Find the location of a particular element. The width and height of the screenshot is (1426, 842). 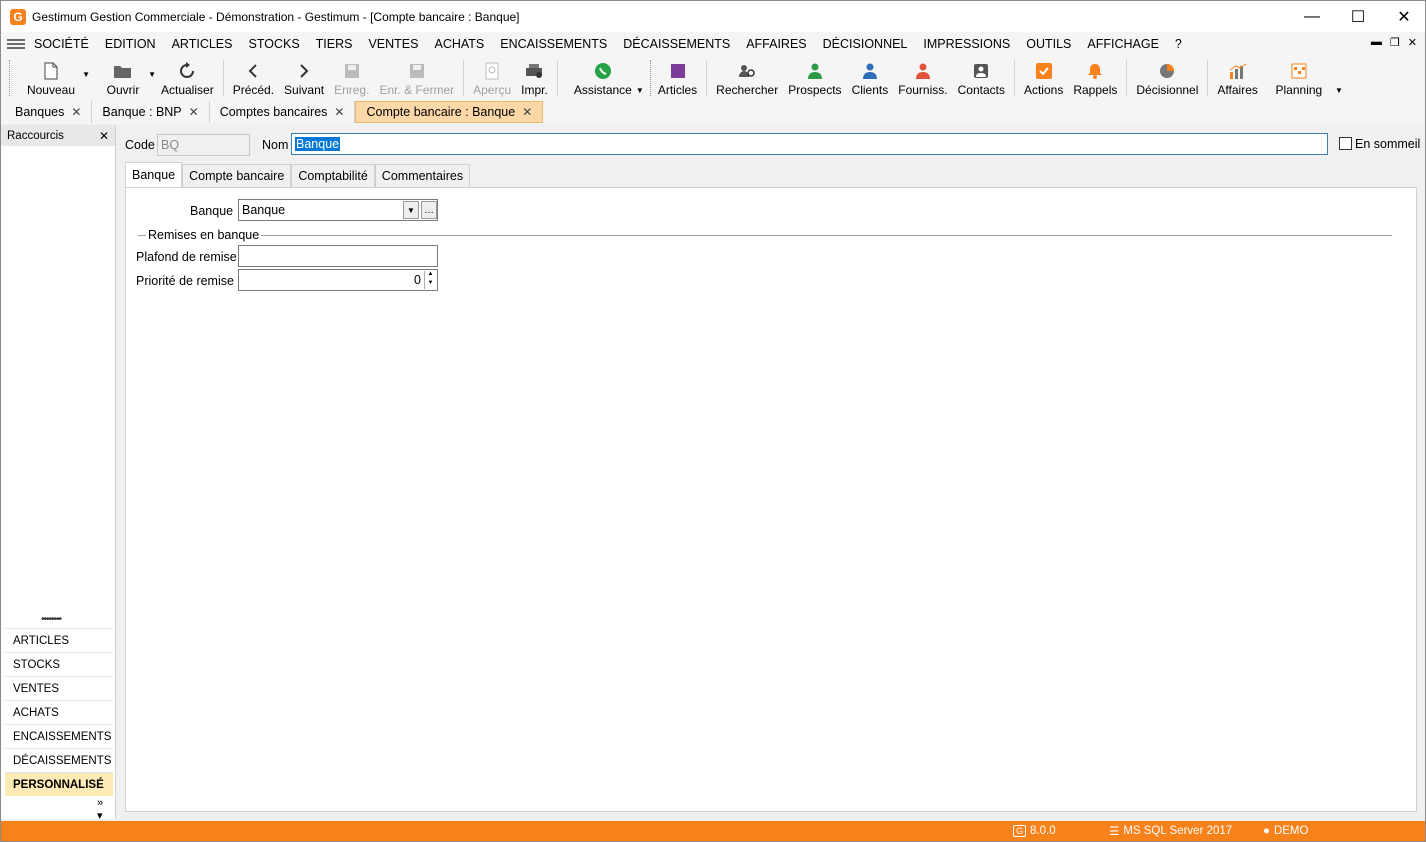

toolbar-overflow-icon: ▼ is located at coordinates (640, 90).